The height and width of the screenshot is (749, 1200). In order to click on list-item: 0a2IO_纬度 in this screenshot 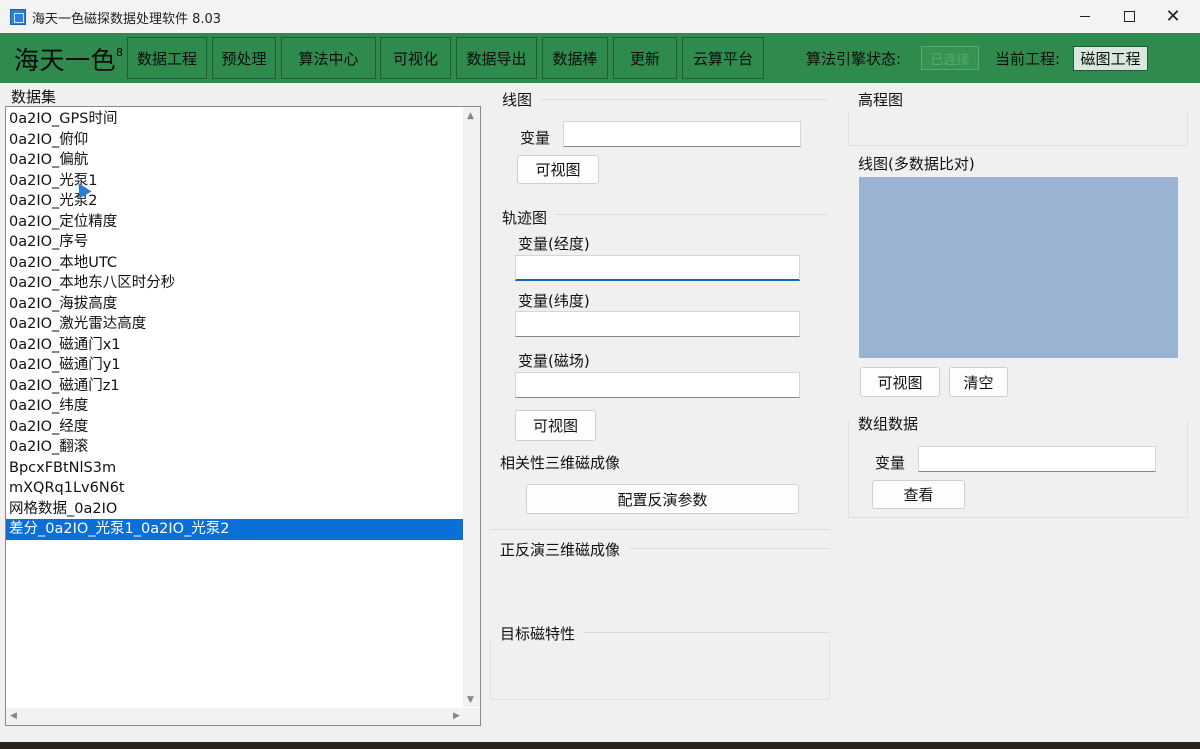, I will do `click(234, 406)`.